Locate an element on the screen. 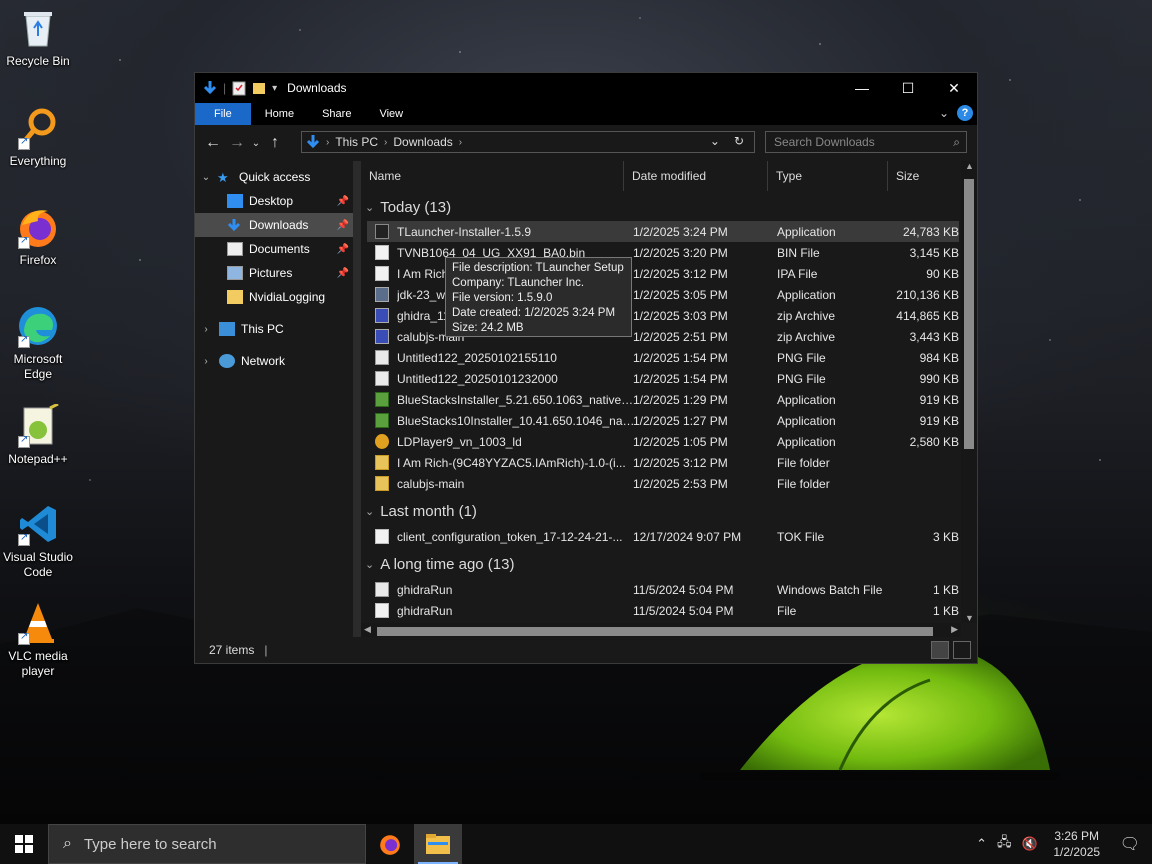 The height and width of the screenshot is (864, 1152). address-dropdown-icon: ⌄ is located at coordinates (715, 141).